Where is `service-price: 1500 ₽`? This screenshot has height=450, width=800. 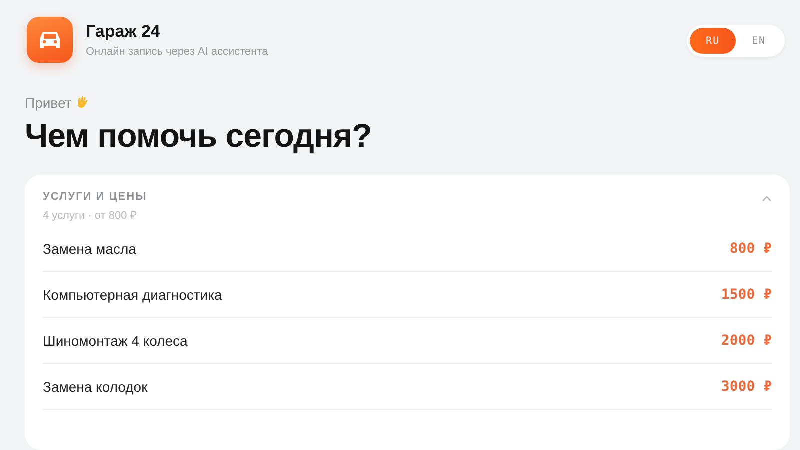 service-price: 1500 ₽ is located at coordinates (746, 294).